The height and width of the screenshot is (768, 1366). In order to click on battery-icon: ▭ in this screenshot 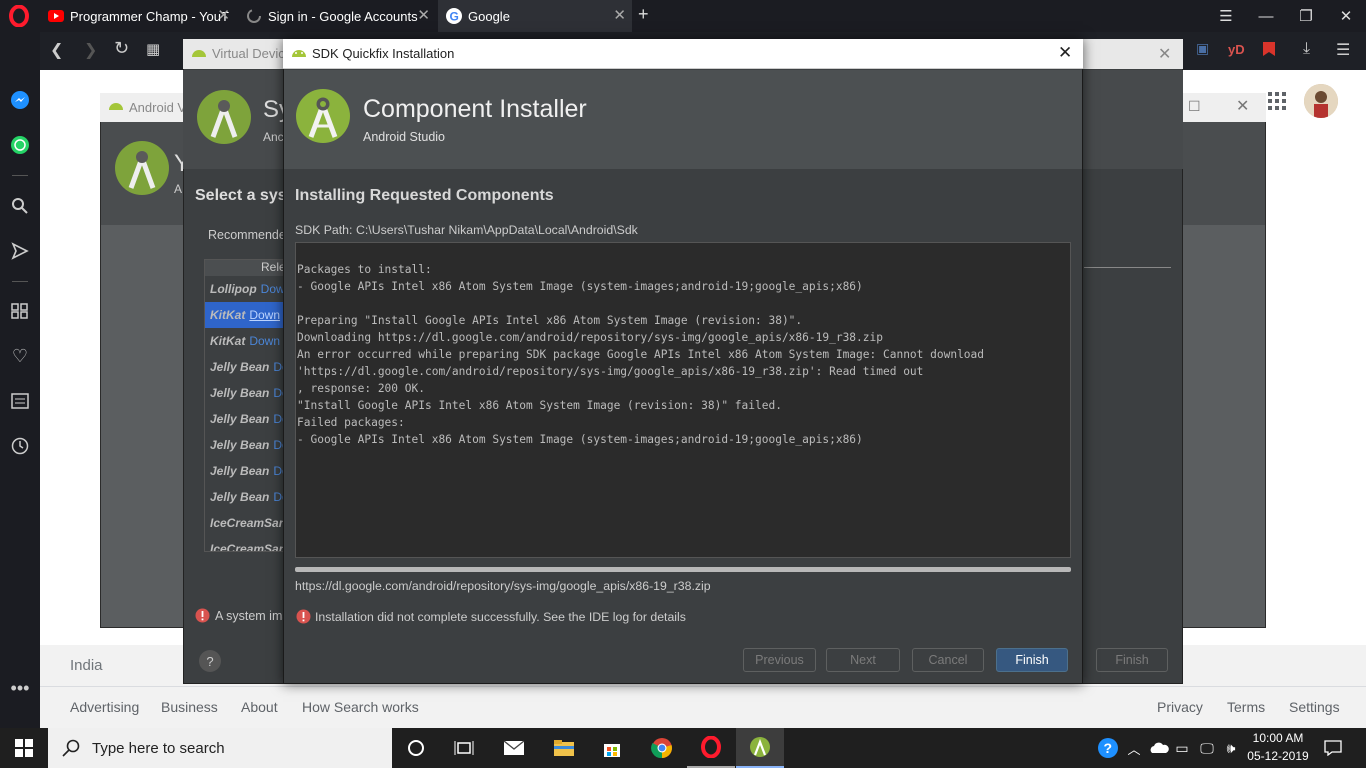, I will do `click(1182, 748)`.